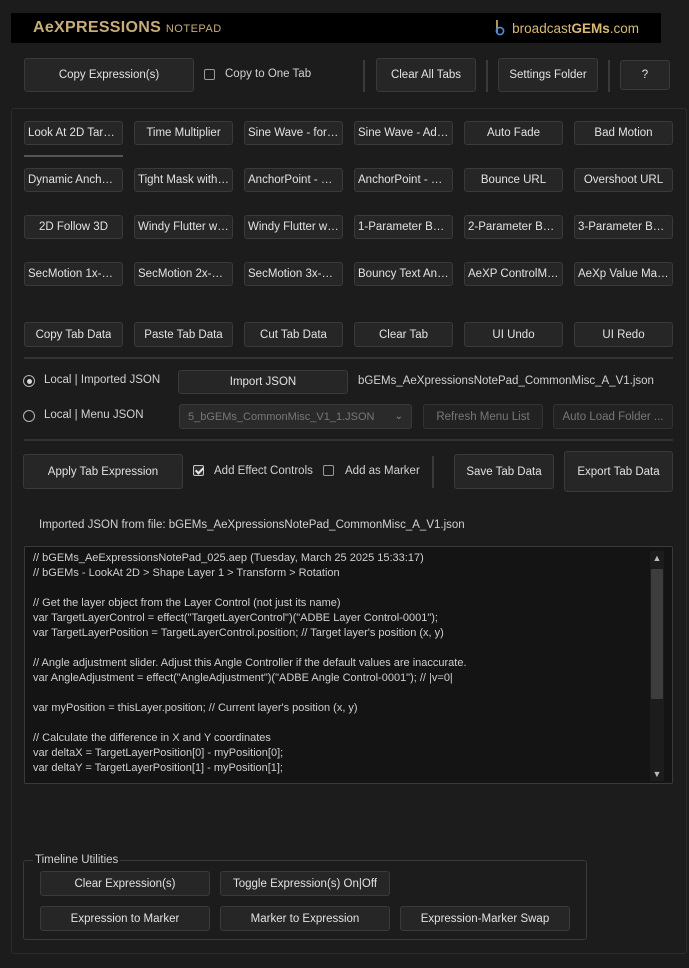 The image size is (689, 968). What do you see at coordinates (77, 860) in the screenshot?
I see `timeline-utilities-title: Timeline Utilities` at bounding box center [77, 860].